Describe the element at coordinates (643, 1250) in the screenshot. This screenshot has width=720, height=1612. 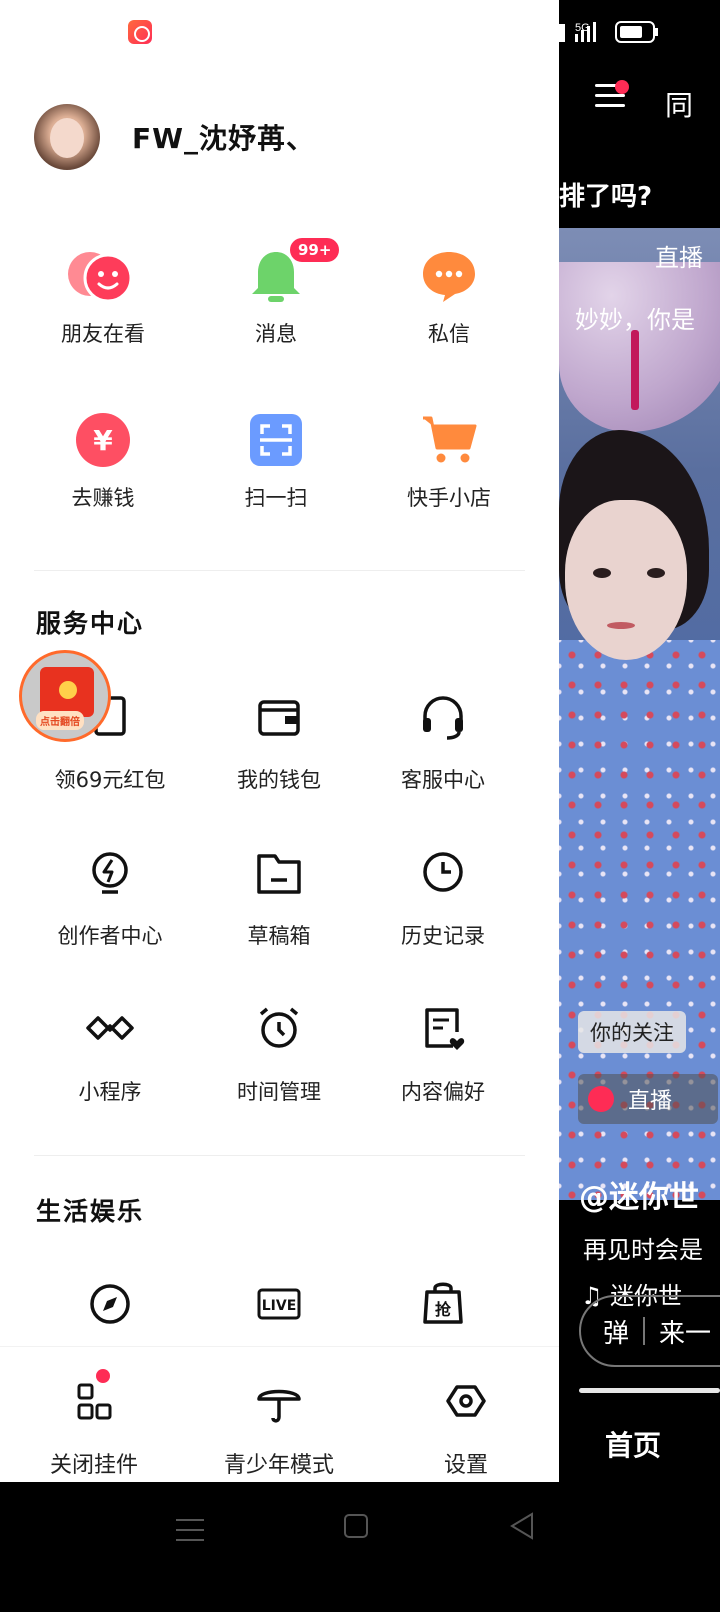
I see `video-caption: 再见时会是` at that location.